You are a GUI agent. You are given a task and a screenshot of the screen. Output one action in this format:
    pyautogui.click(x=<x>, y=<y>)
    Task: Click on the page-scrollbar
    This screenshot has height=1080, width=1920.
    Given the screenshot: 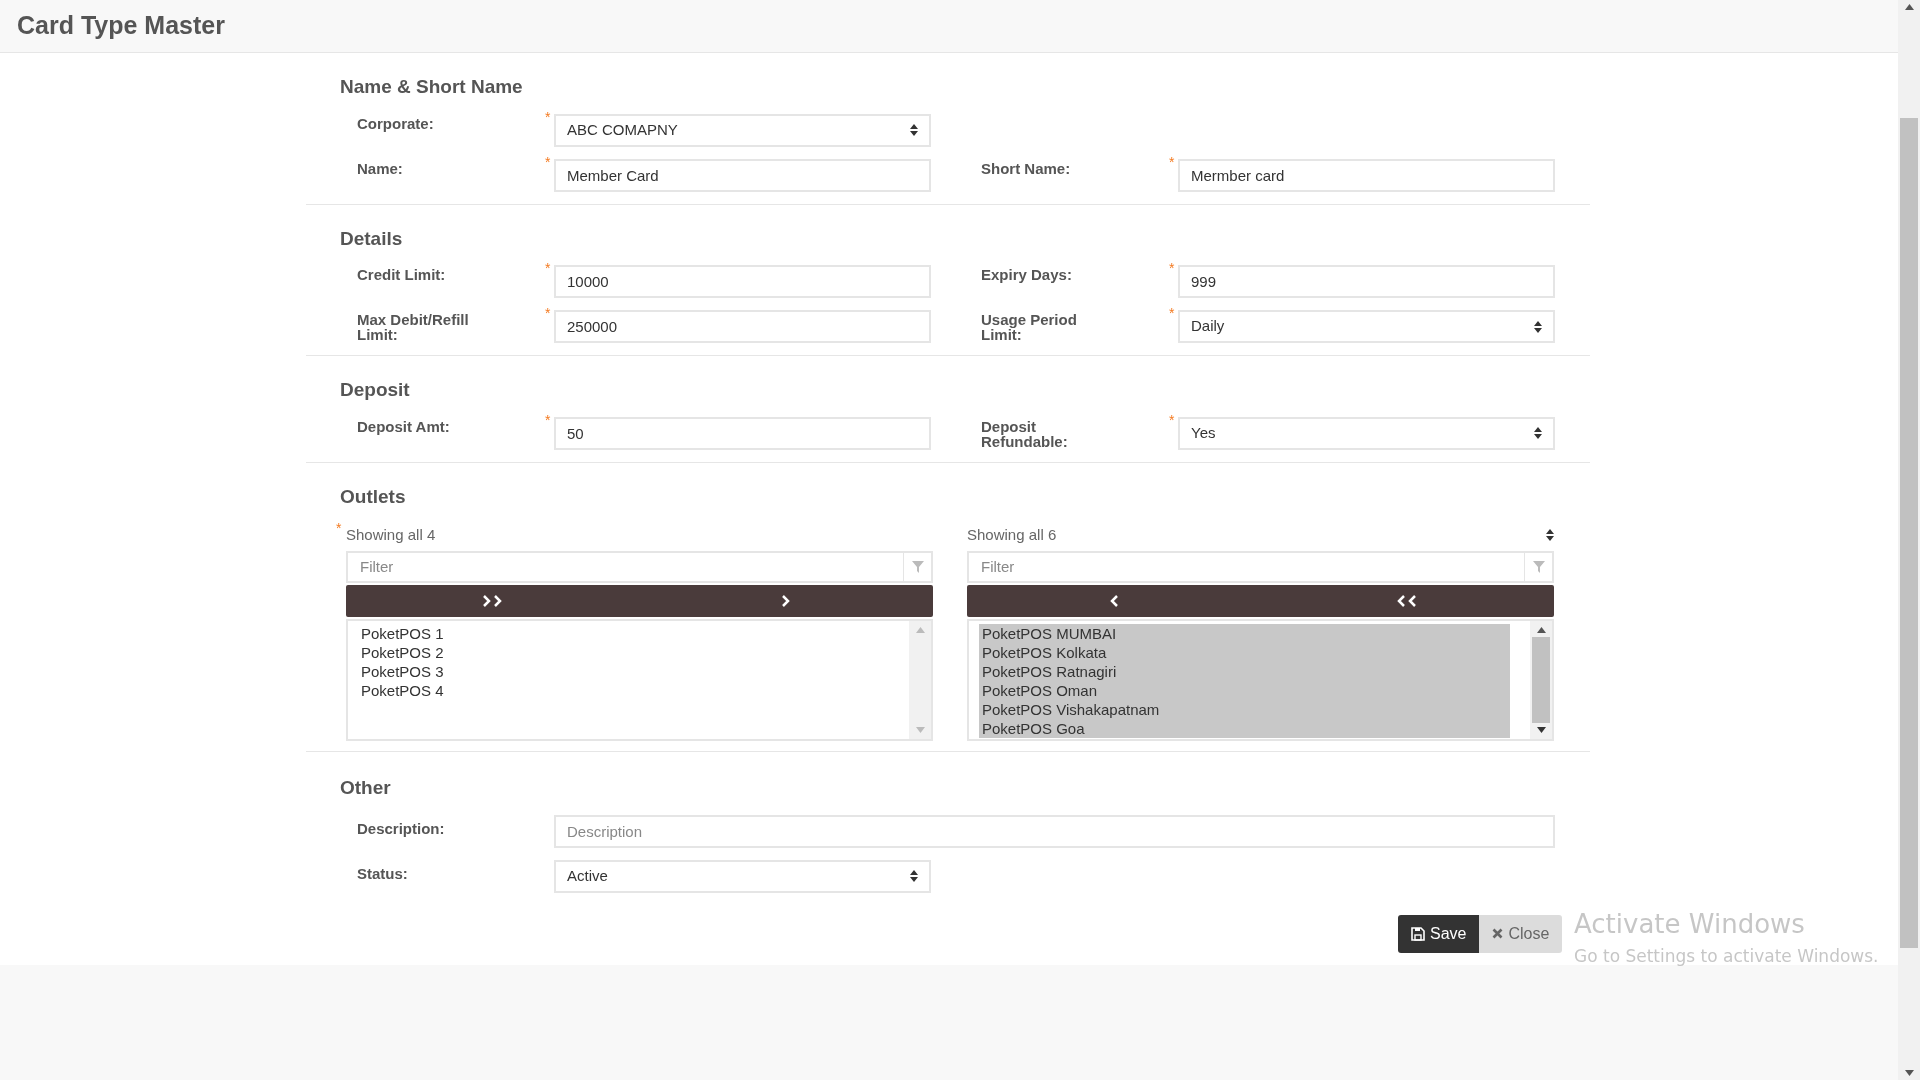 What is the action you would take?
    pyautogui.click(x=1909, y=540)
    